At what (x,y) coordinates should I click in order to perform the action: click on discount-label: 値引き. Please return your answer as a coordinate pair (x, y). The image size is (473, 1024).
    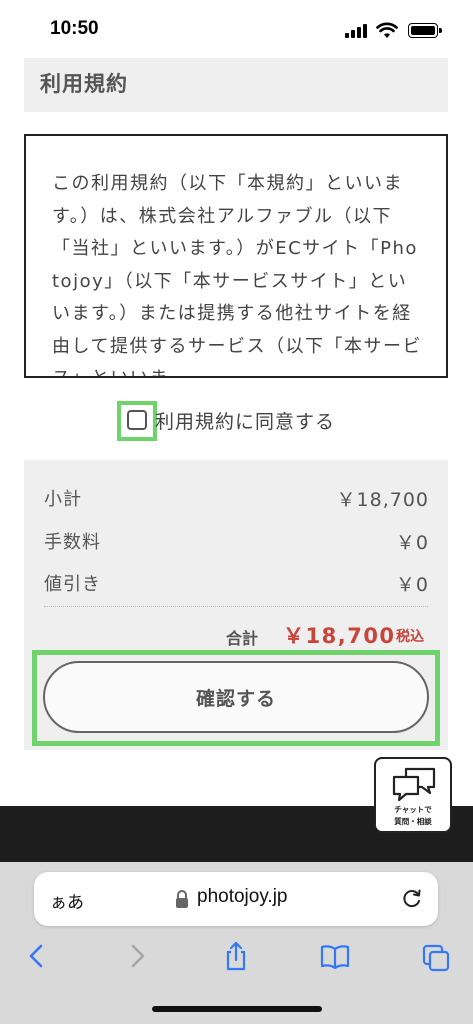
    Looking at the image, I should click on (72, 584).